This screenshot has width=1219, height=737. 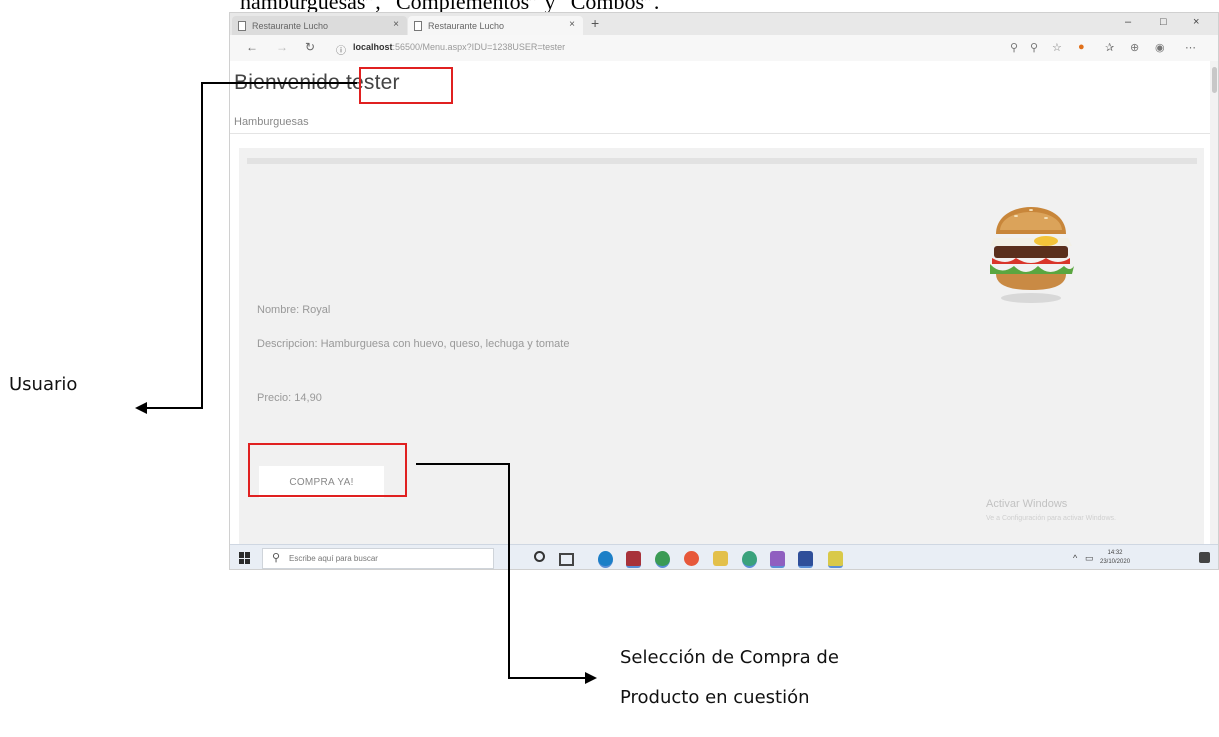 What do you see at coordinates (43, 384) in the screenshot?
I see `annotation-usuario: Usuario` at bounding box center [43, 384].